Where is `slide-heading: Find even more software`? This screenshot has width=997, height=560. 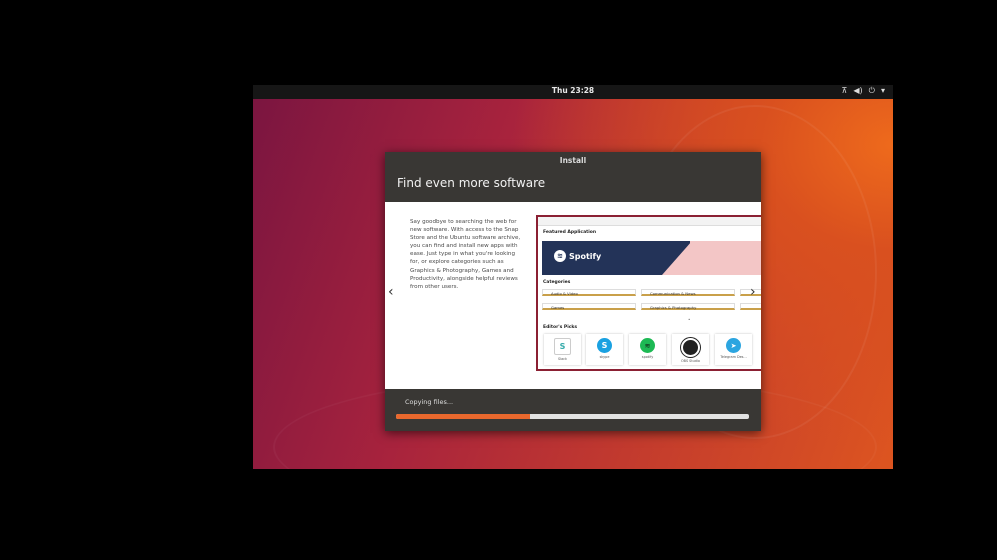 slide-heading: Find even more software is located at coordinates (471, 183).